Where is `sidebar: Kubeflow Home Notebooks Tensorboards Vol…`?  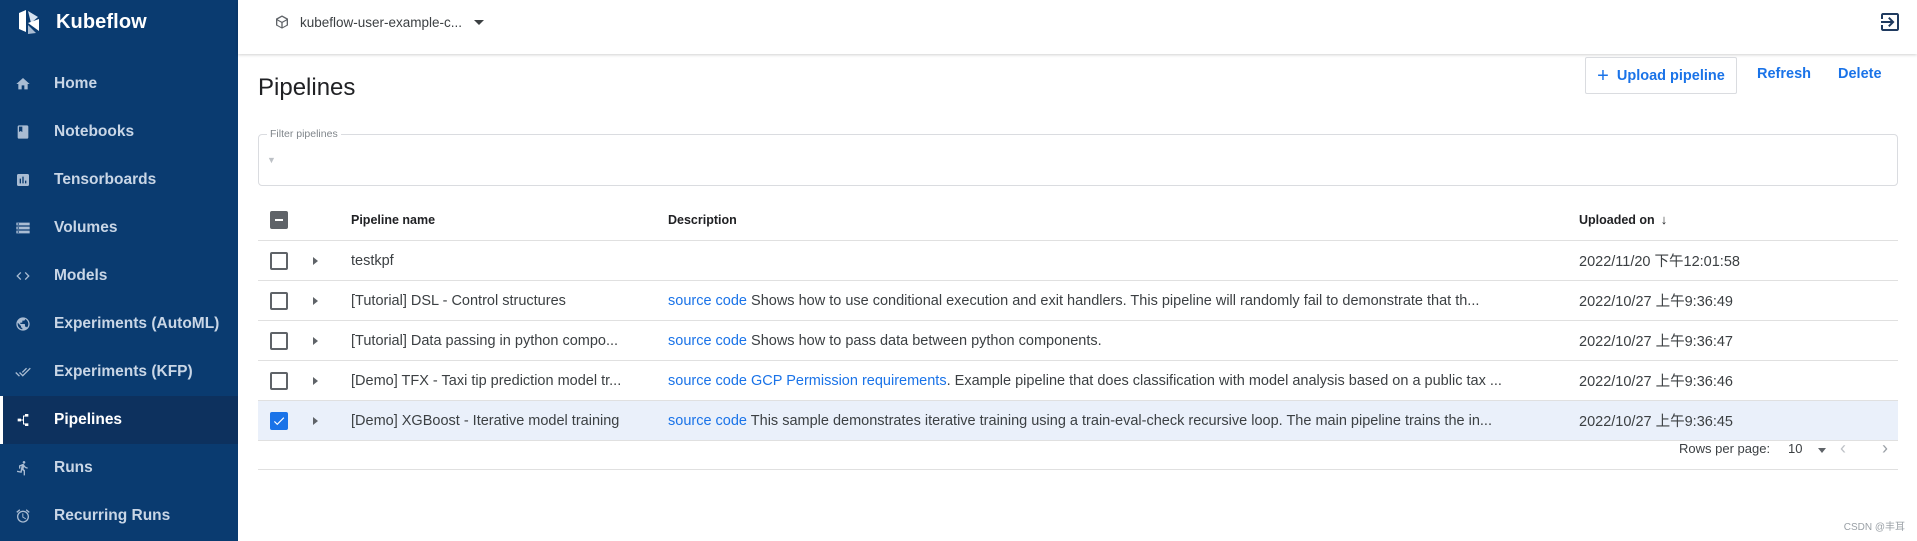 sidebar: Kubeflow Home Notebooks Tensorboards Vol… is located at coordinates (119, 270).